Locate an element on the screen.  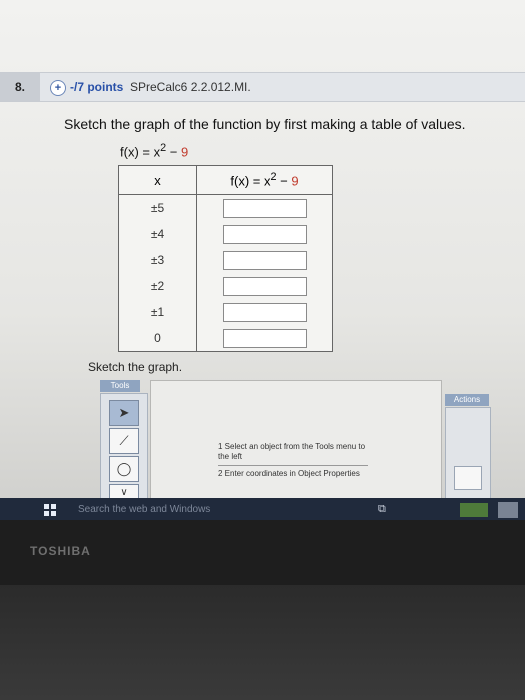
pointer-tool-icon: ➤ is located at coordinates (124, 413).